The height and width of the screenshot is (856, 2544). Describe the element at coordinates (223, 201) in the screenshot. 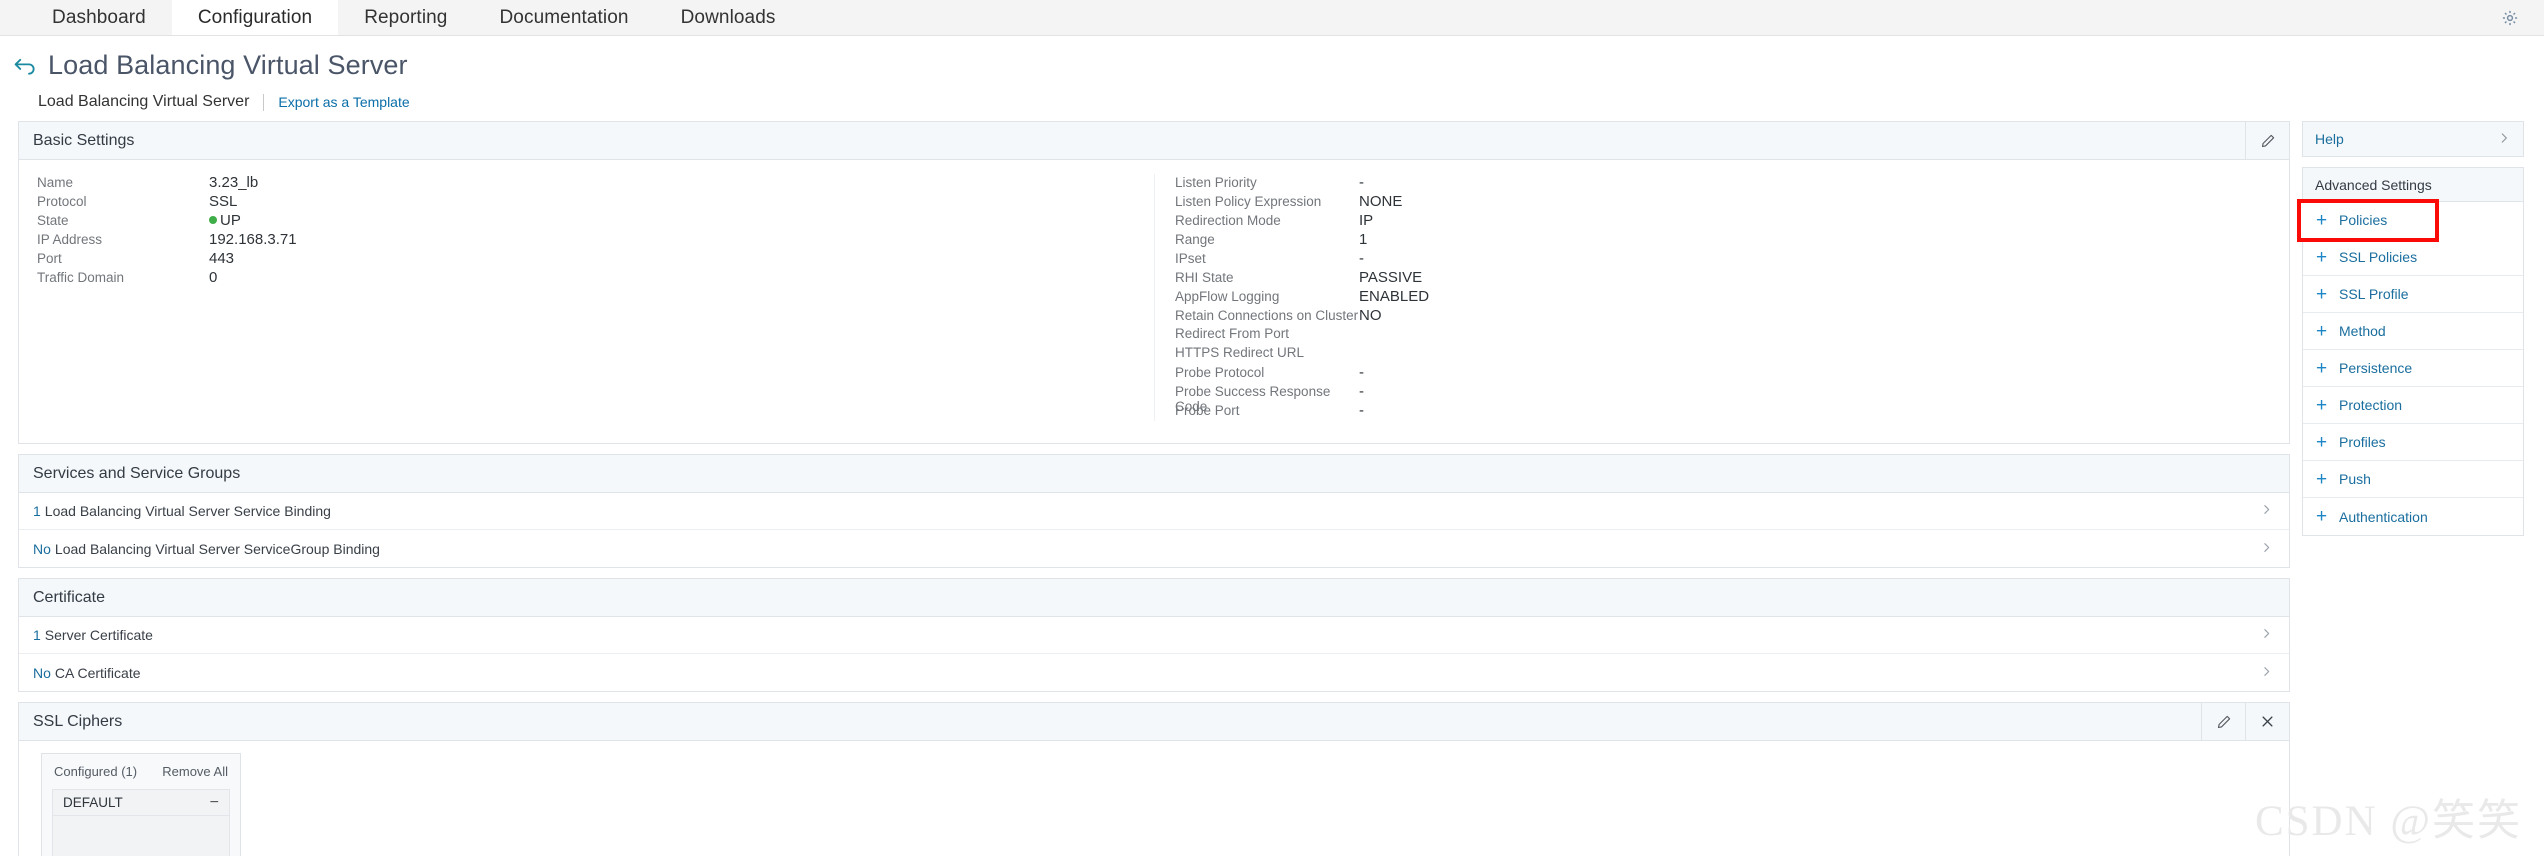

I see `field-value: SSL` at that location.